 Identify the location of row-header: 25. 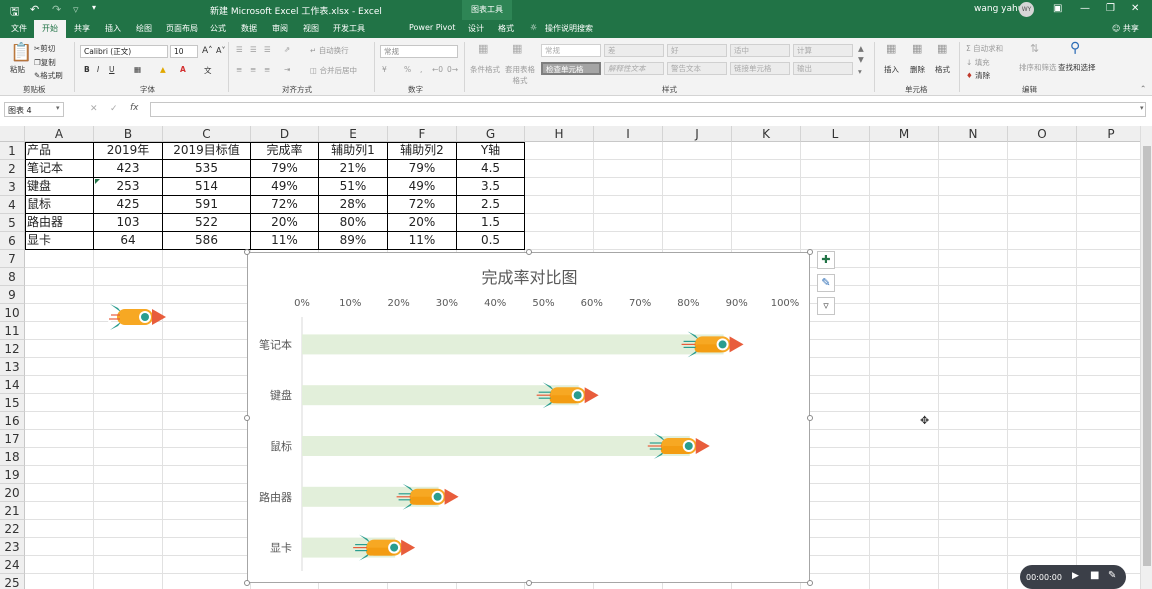
(12, 581).